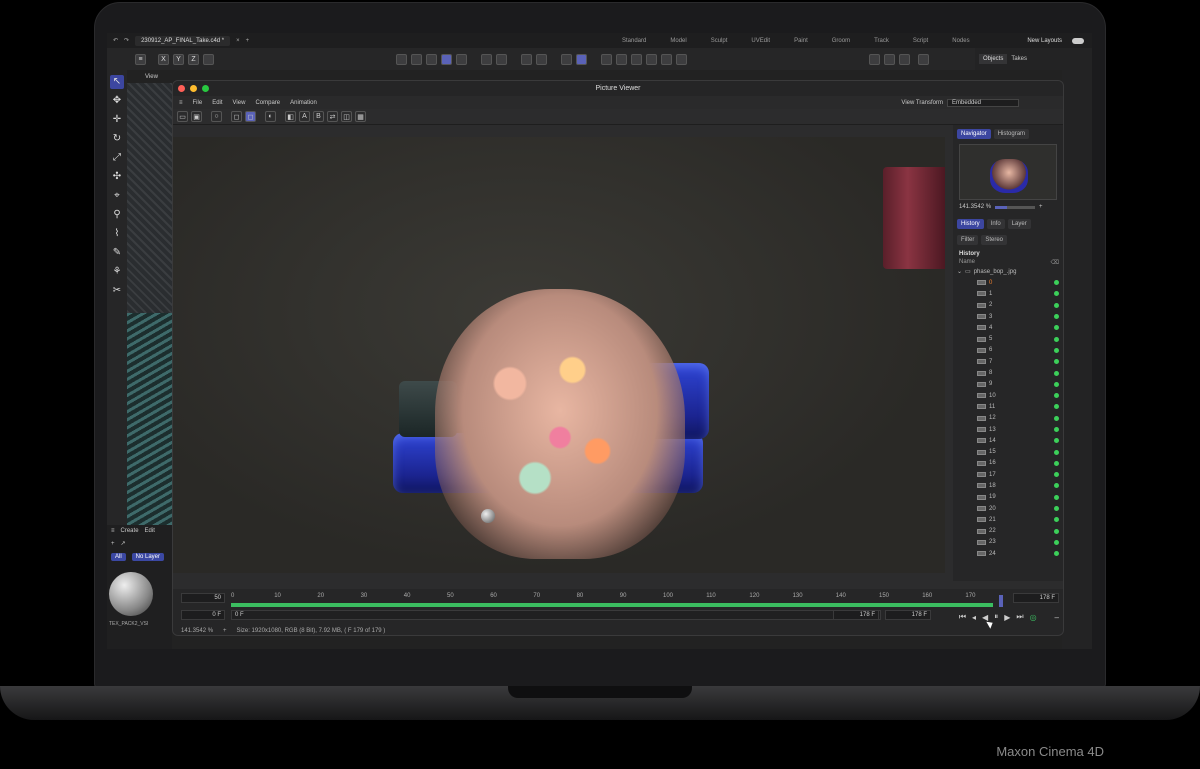 This screenshot has width=1200, height=769. I want to click on history-frame-row: 20, so click(1009, 508).